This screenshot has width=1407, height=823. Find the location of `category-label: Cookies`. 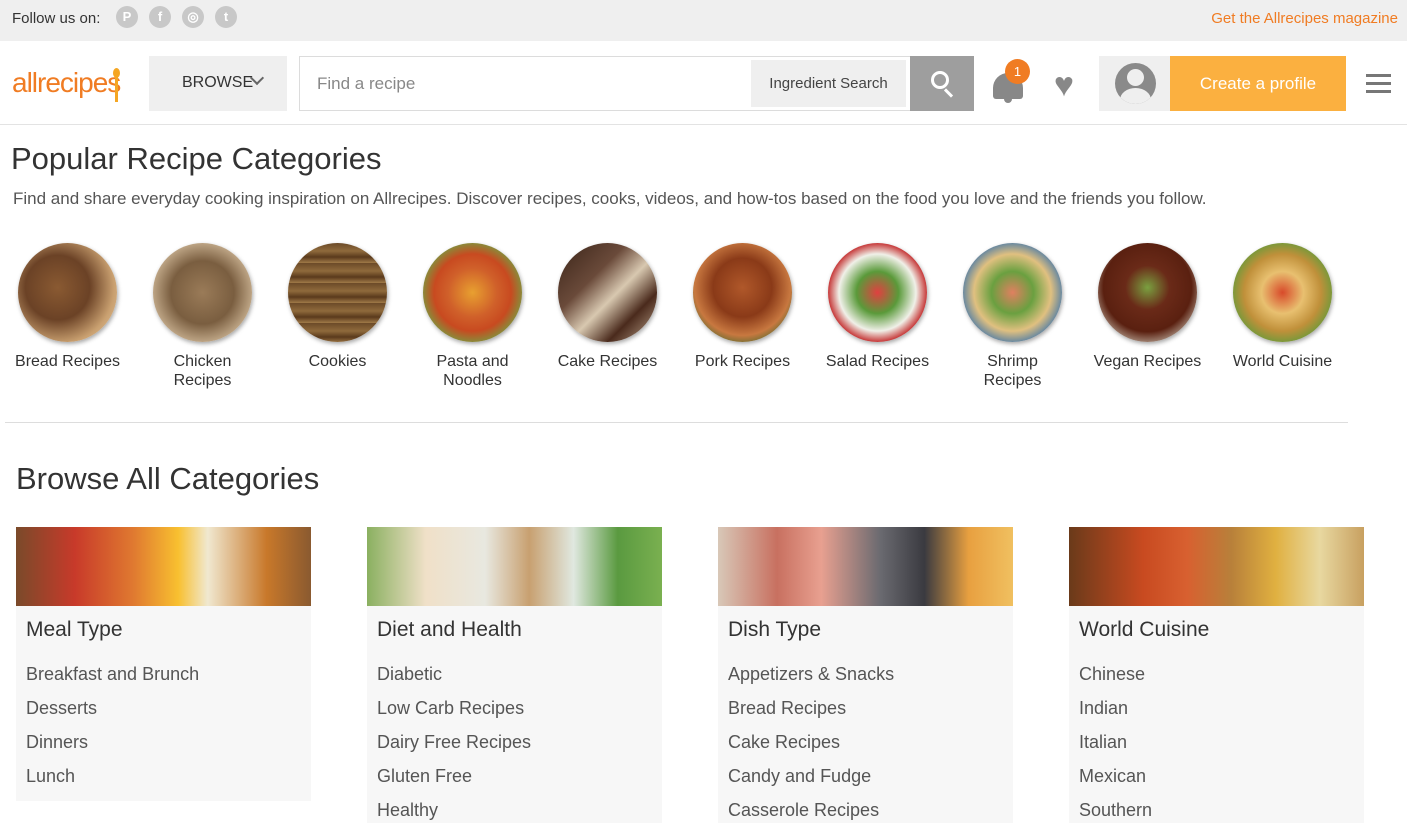

category-label: Cookies is located at coordinates (337, 361).